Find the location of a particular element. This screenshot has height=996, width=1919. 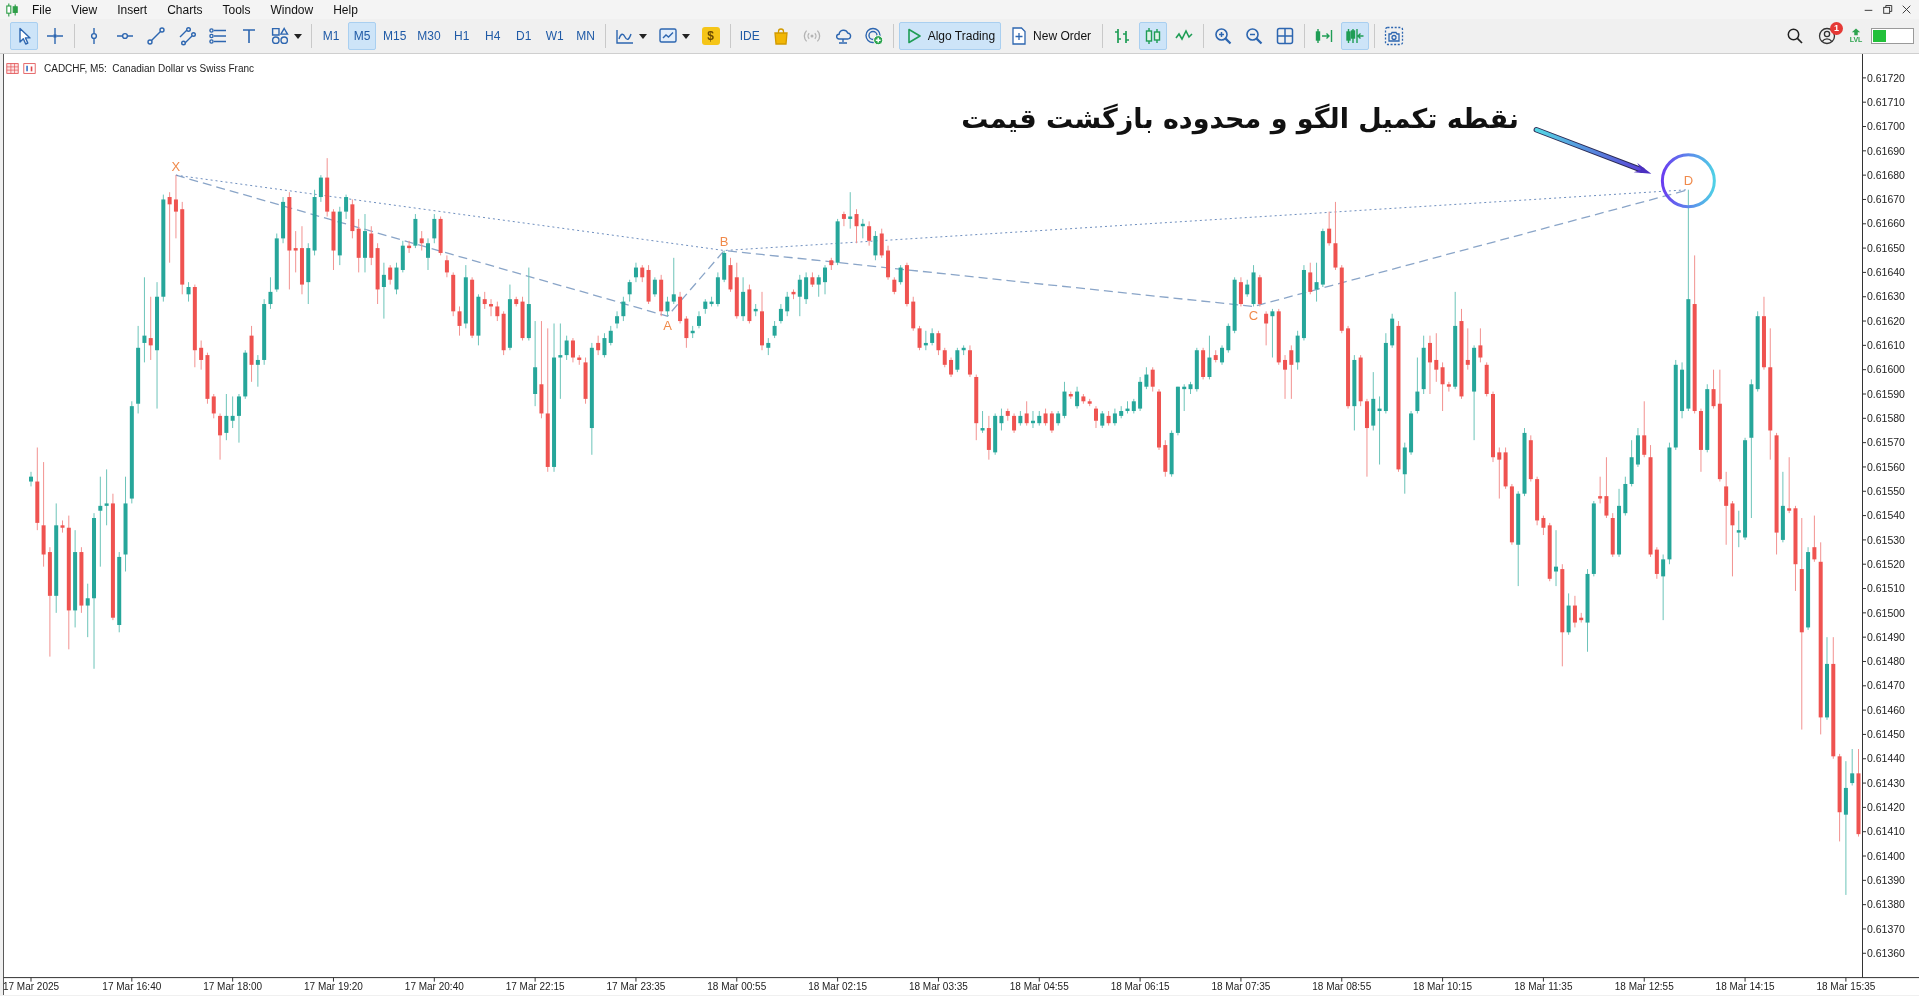

timeframe-tab: W1 is located at coordinates (554, 36).